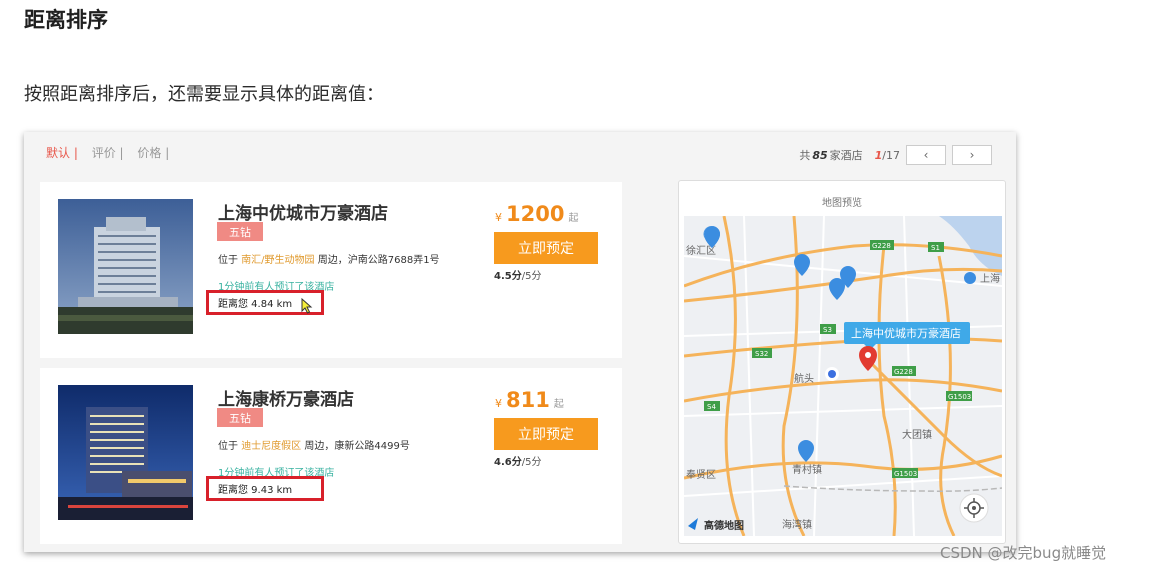 The width and height of the screenshot is (1160, 573). Describe the element at coordinates (906, 333) in the screenshot. I see `map-popup-text: 上海中优城市万豪酒店` at that location.